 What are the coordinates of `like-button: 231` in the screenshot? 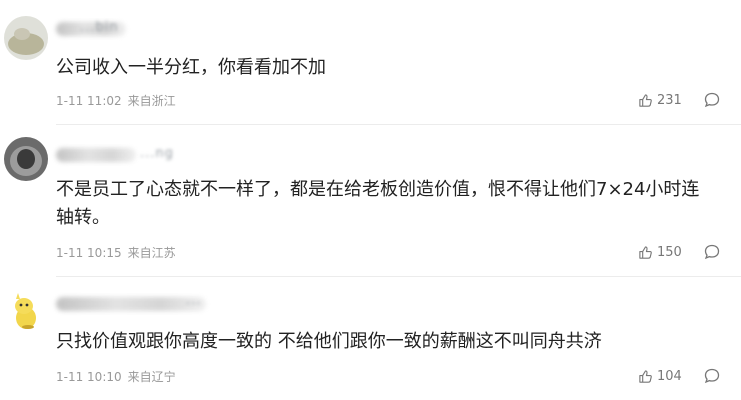 It's located at (660, 100).